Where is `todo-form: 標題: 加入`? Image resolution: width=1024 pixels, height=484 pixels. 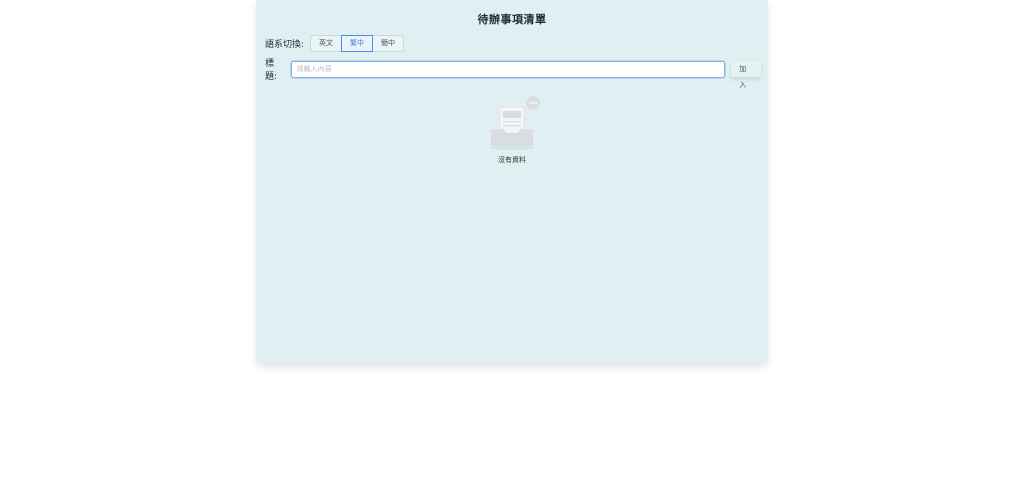 todo-form: 標題: 加入 is located at coordinates (513, 74).